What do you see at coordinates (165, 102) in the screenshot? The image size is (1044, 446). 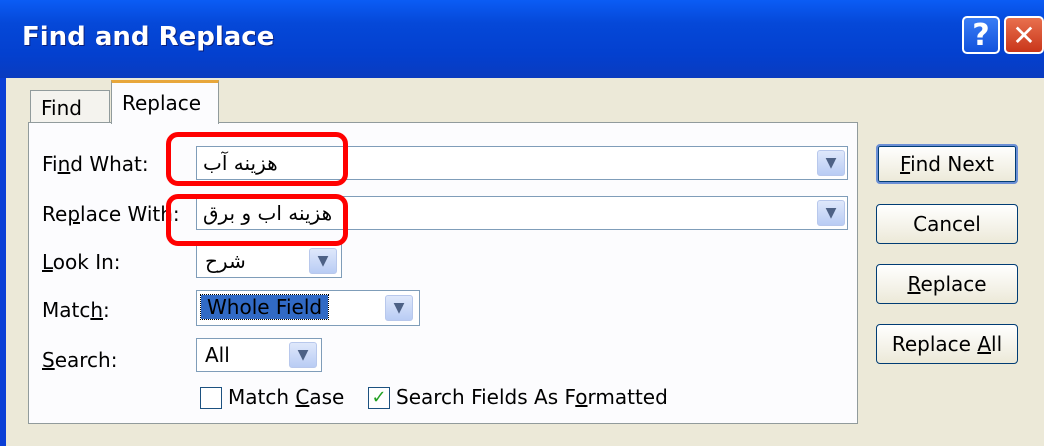 I see `tab-replace: Replace` at bounding box center [165, 102].